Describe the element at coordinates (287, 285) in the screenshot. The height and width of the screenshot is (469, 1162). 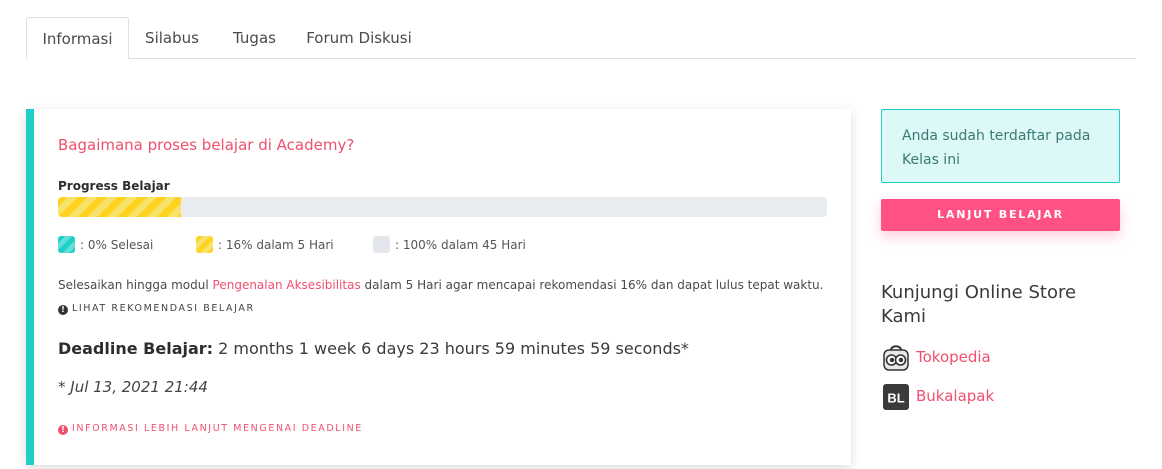
I see `module-link: Pengenalan Aksesibilitas` at that location.